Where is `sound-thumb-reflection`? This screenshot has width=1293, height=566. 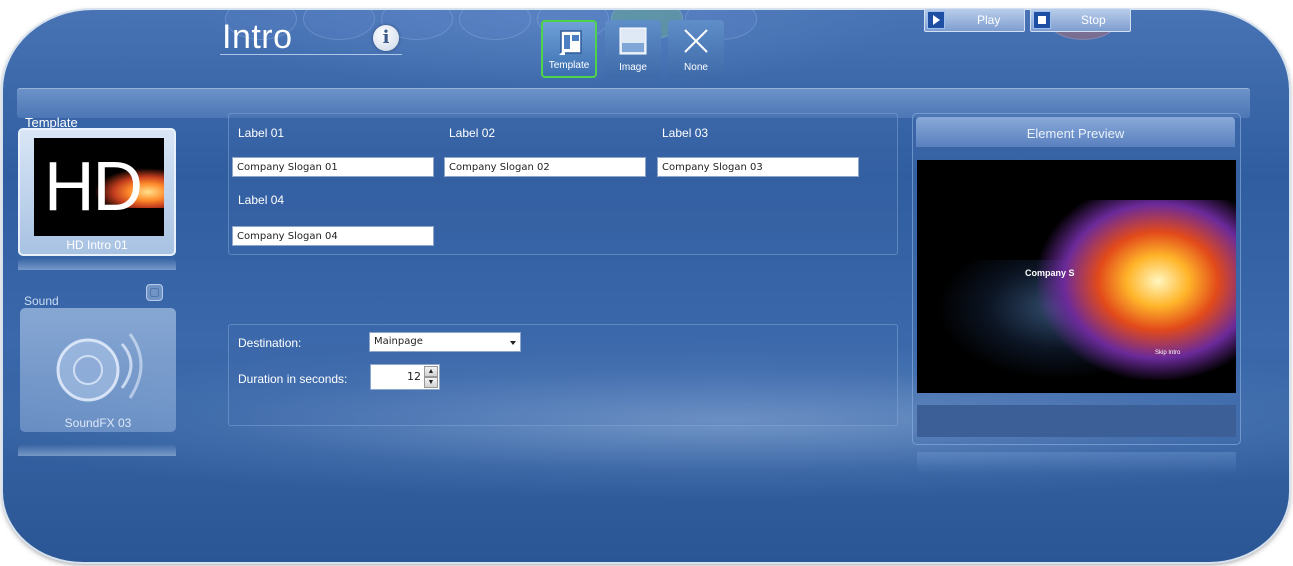 sound-thumb-reflection is located at coordinates (97, 450).